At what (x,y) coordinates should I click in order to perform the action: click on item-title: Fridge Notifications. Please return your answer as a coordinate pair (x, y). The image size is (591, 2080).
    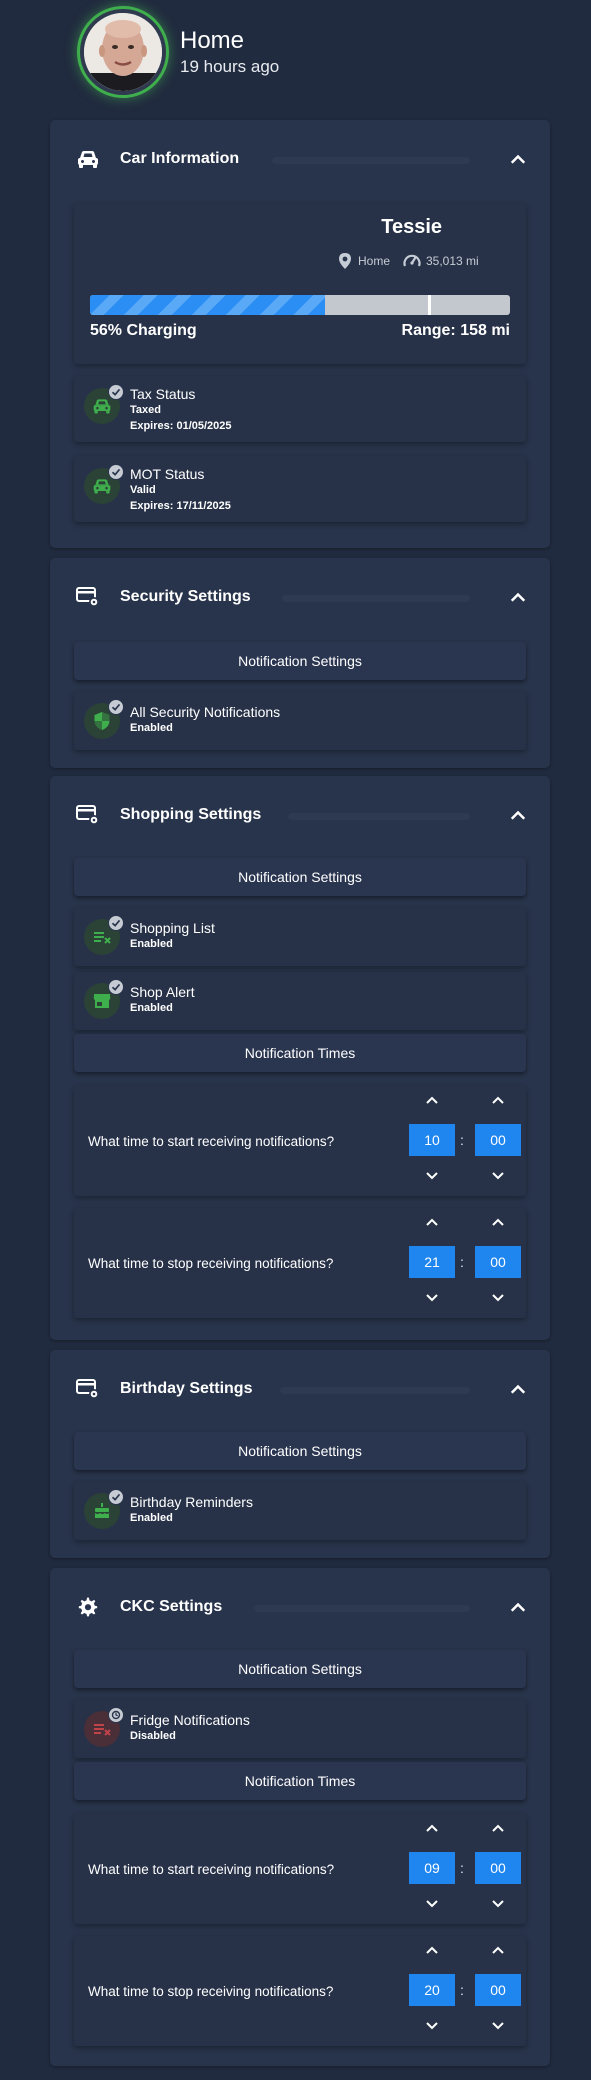
    Looking at the image, I should click on (190, 1720).